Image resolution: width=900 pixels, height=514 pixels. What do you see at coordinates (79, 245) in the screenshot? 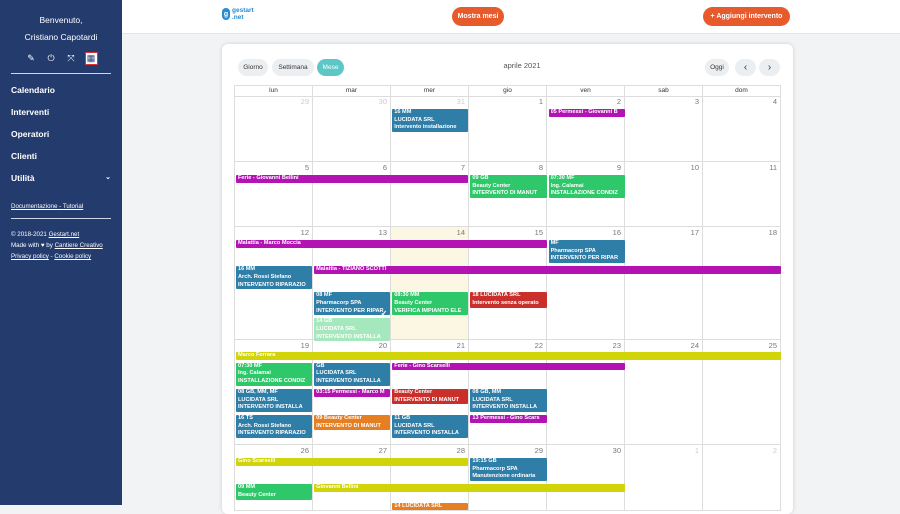
I see `cantiere-link: Cantiere Creativo` at bounding box center [79, 245].